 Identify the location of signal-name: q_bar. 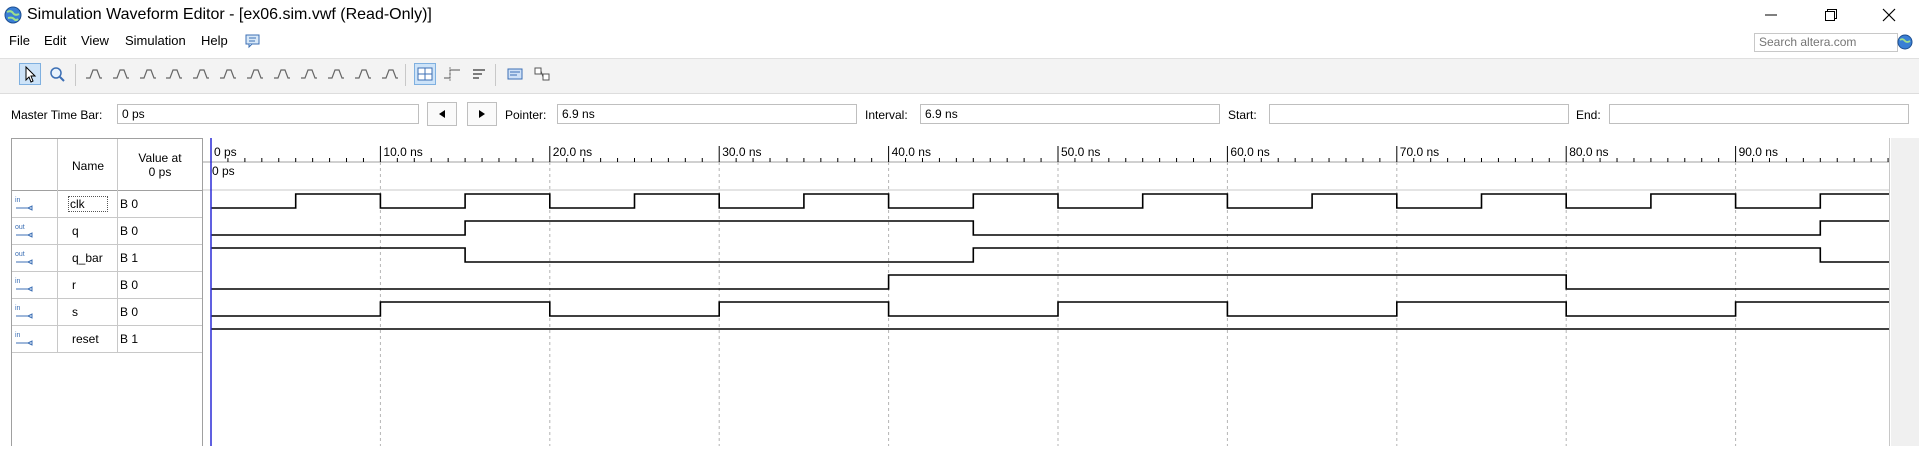
(81, 258).